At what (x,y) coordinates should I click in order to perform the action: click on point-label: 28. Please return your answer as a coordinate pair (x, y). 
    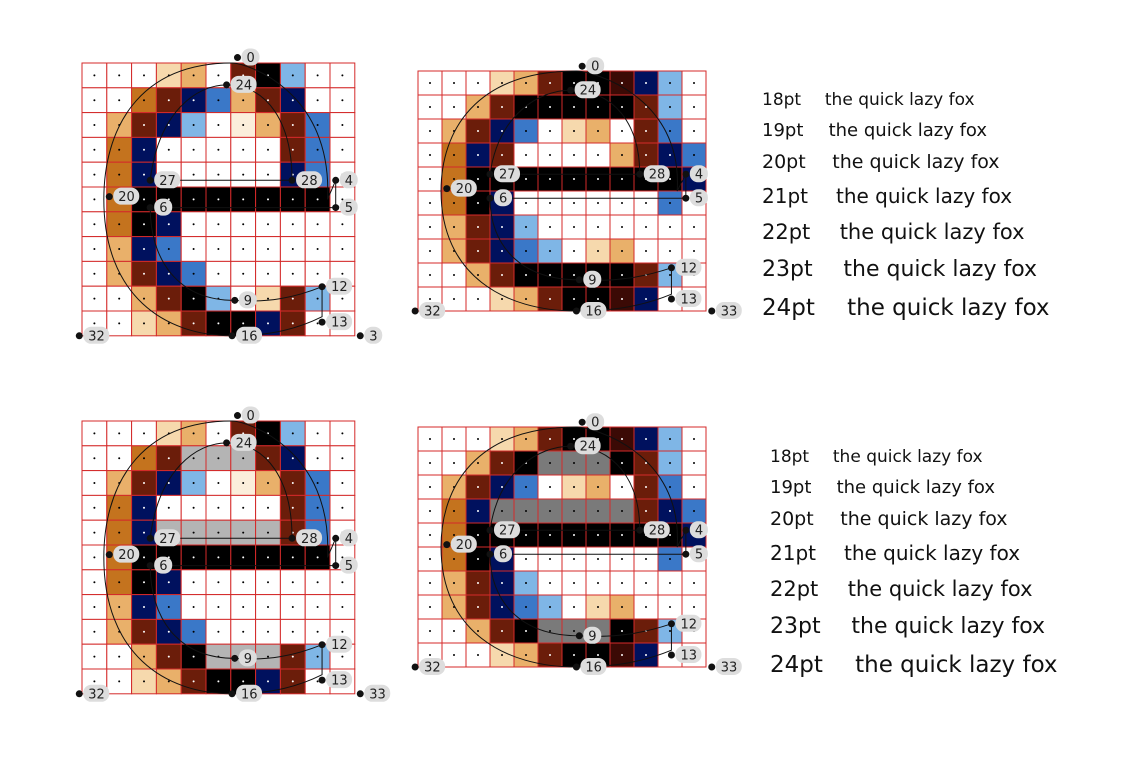
    Looking at the image, I should click on (657, 175).